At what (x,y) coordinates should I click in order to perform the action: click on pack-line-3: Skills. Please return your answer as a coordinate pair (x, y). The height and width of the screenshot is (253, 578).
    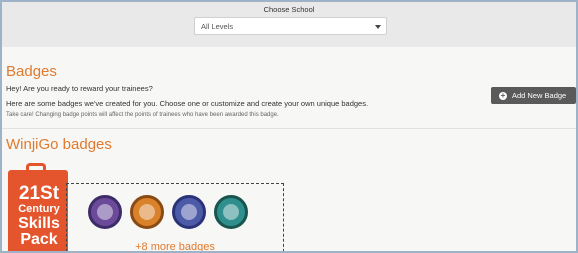
    Looking at the image, I should click on (39, 223).